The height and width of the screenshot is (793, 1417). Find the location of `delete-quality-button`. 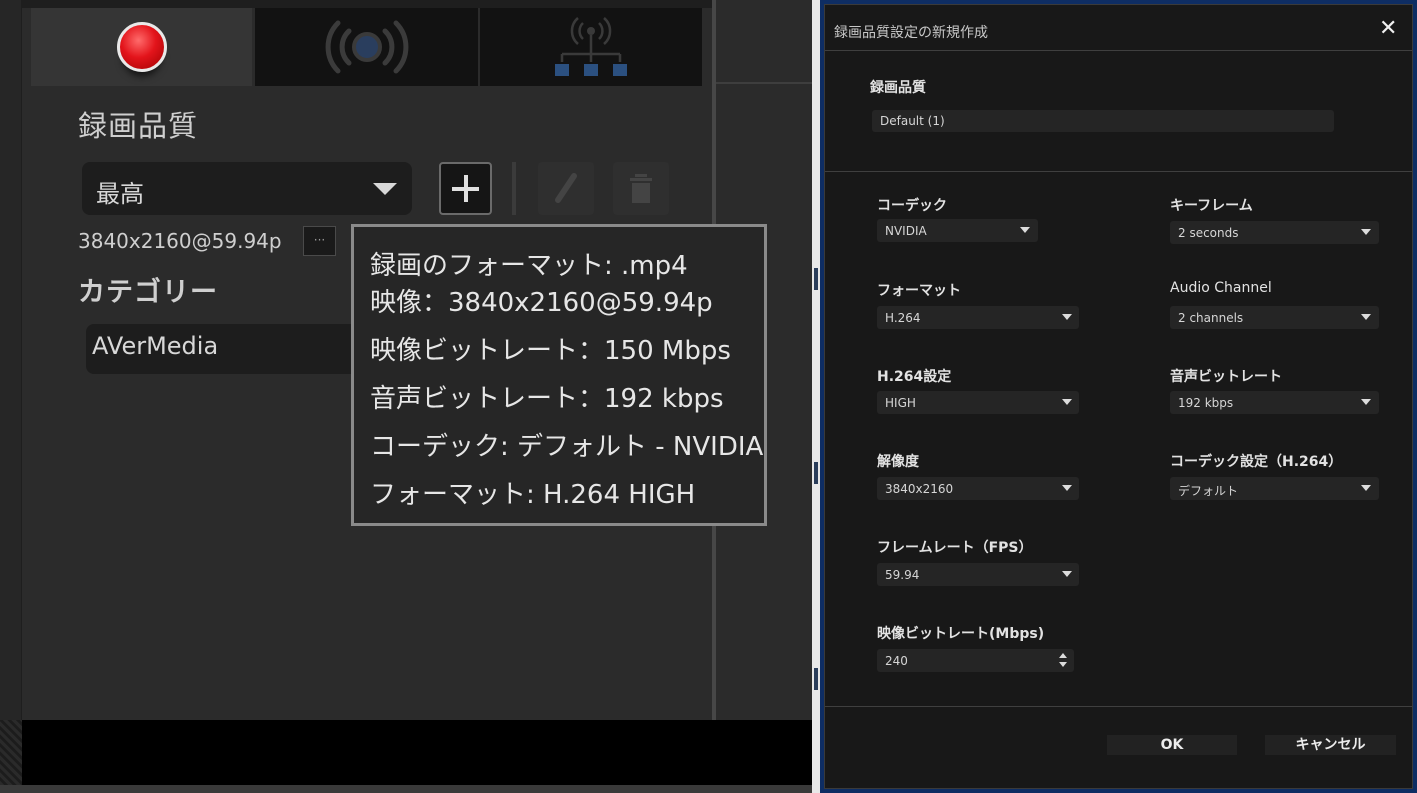

delete-quality-button is located at coordinates (641, 188).